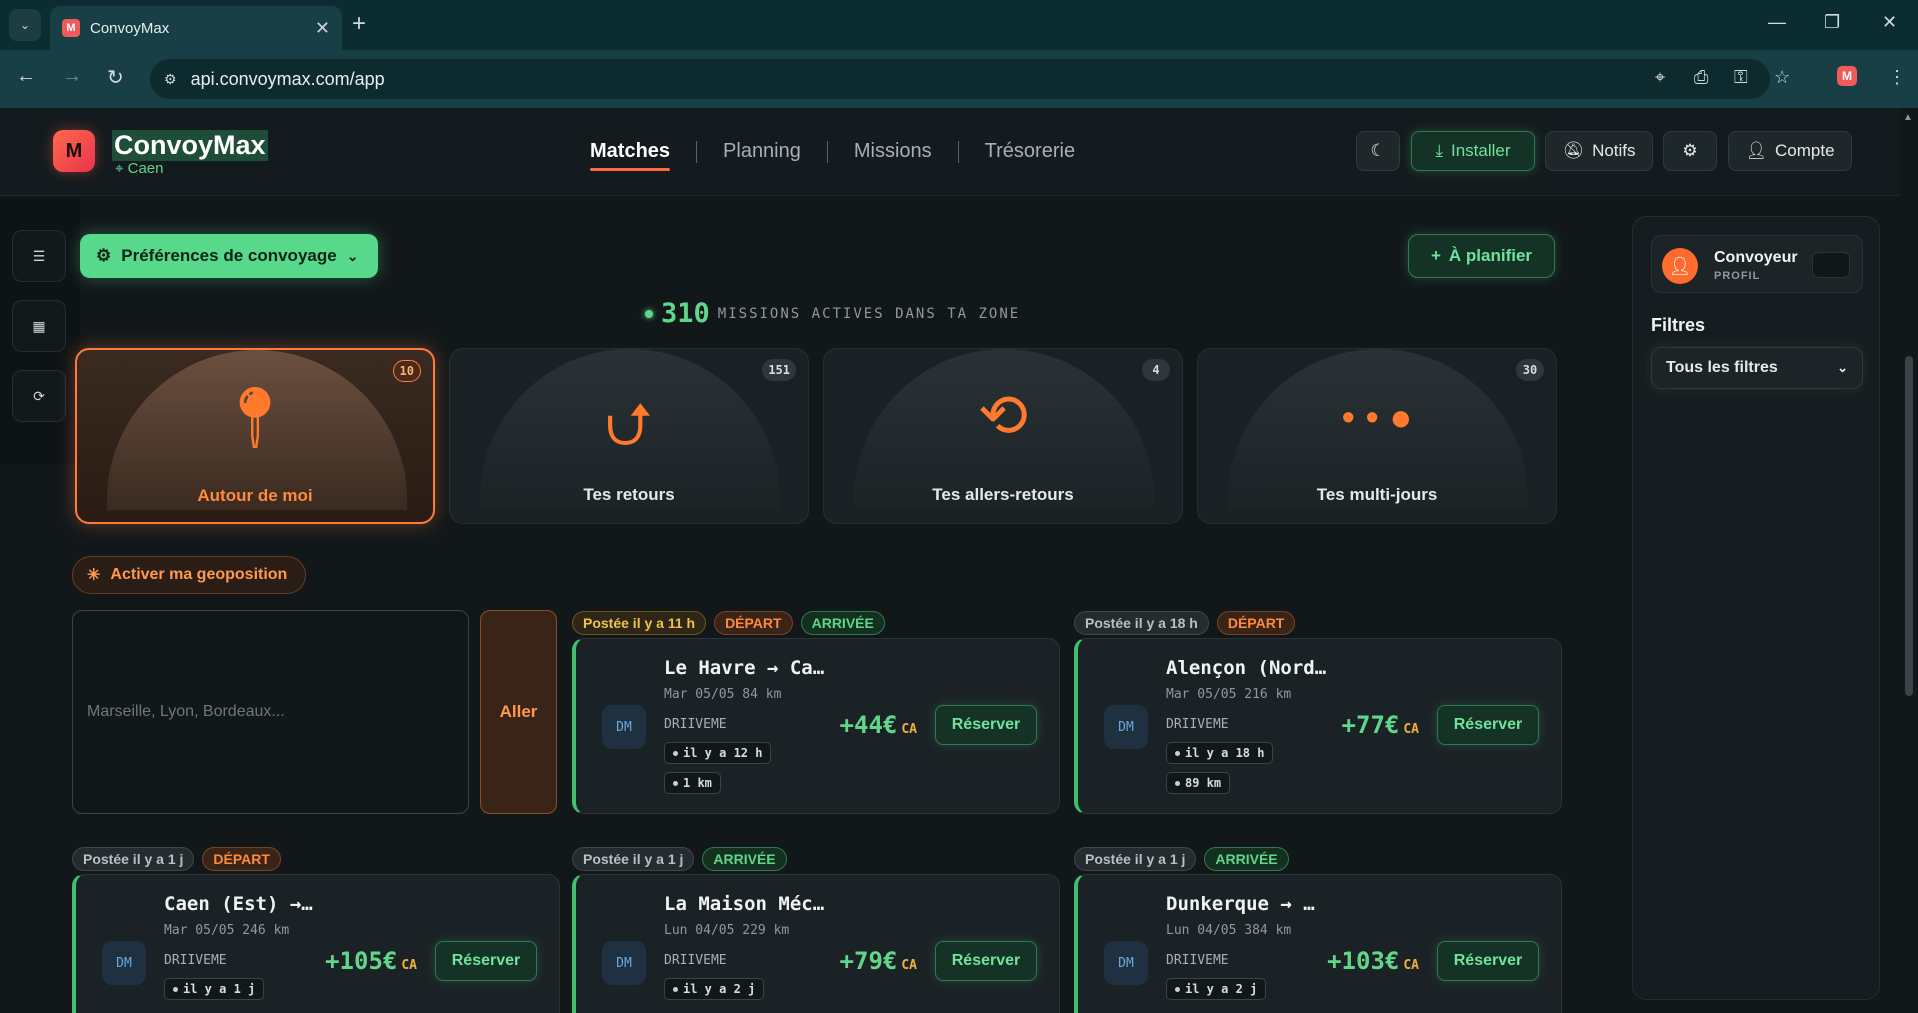  I want to click on site-info-icon: ⚙, so click(170, 79).